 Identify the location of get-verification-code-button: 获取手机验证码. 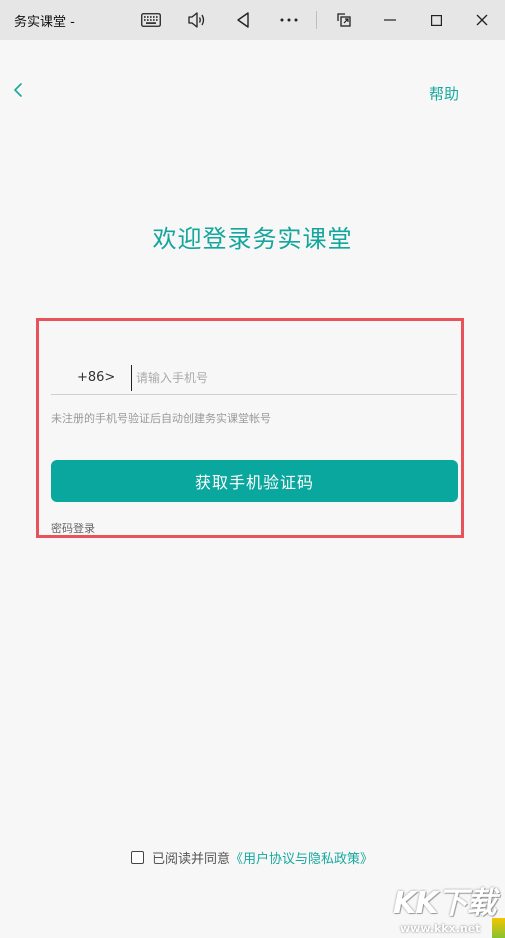
(254, 481).